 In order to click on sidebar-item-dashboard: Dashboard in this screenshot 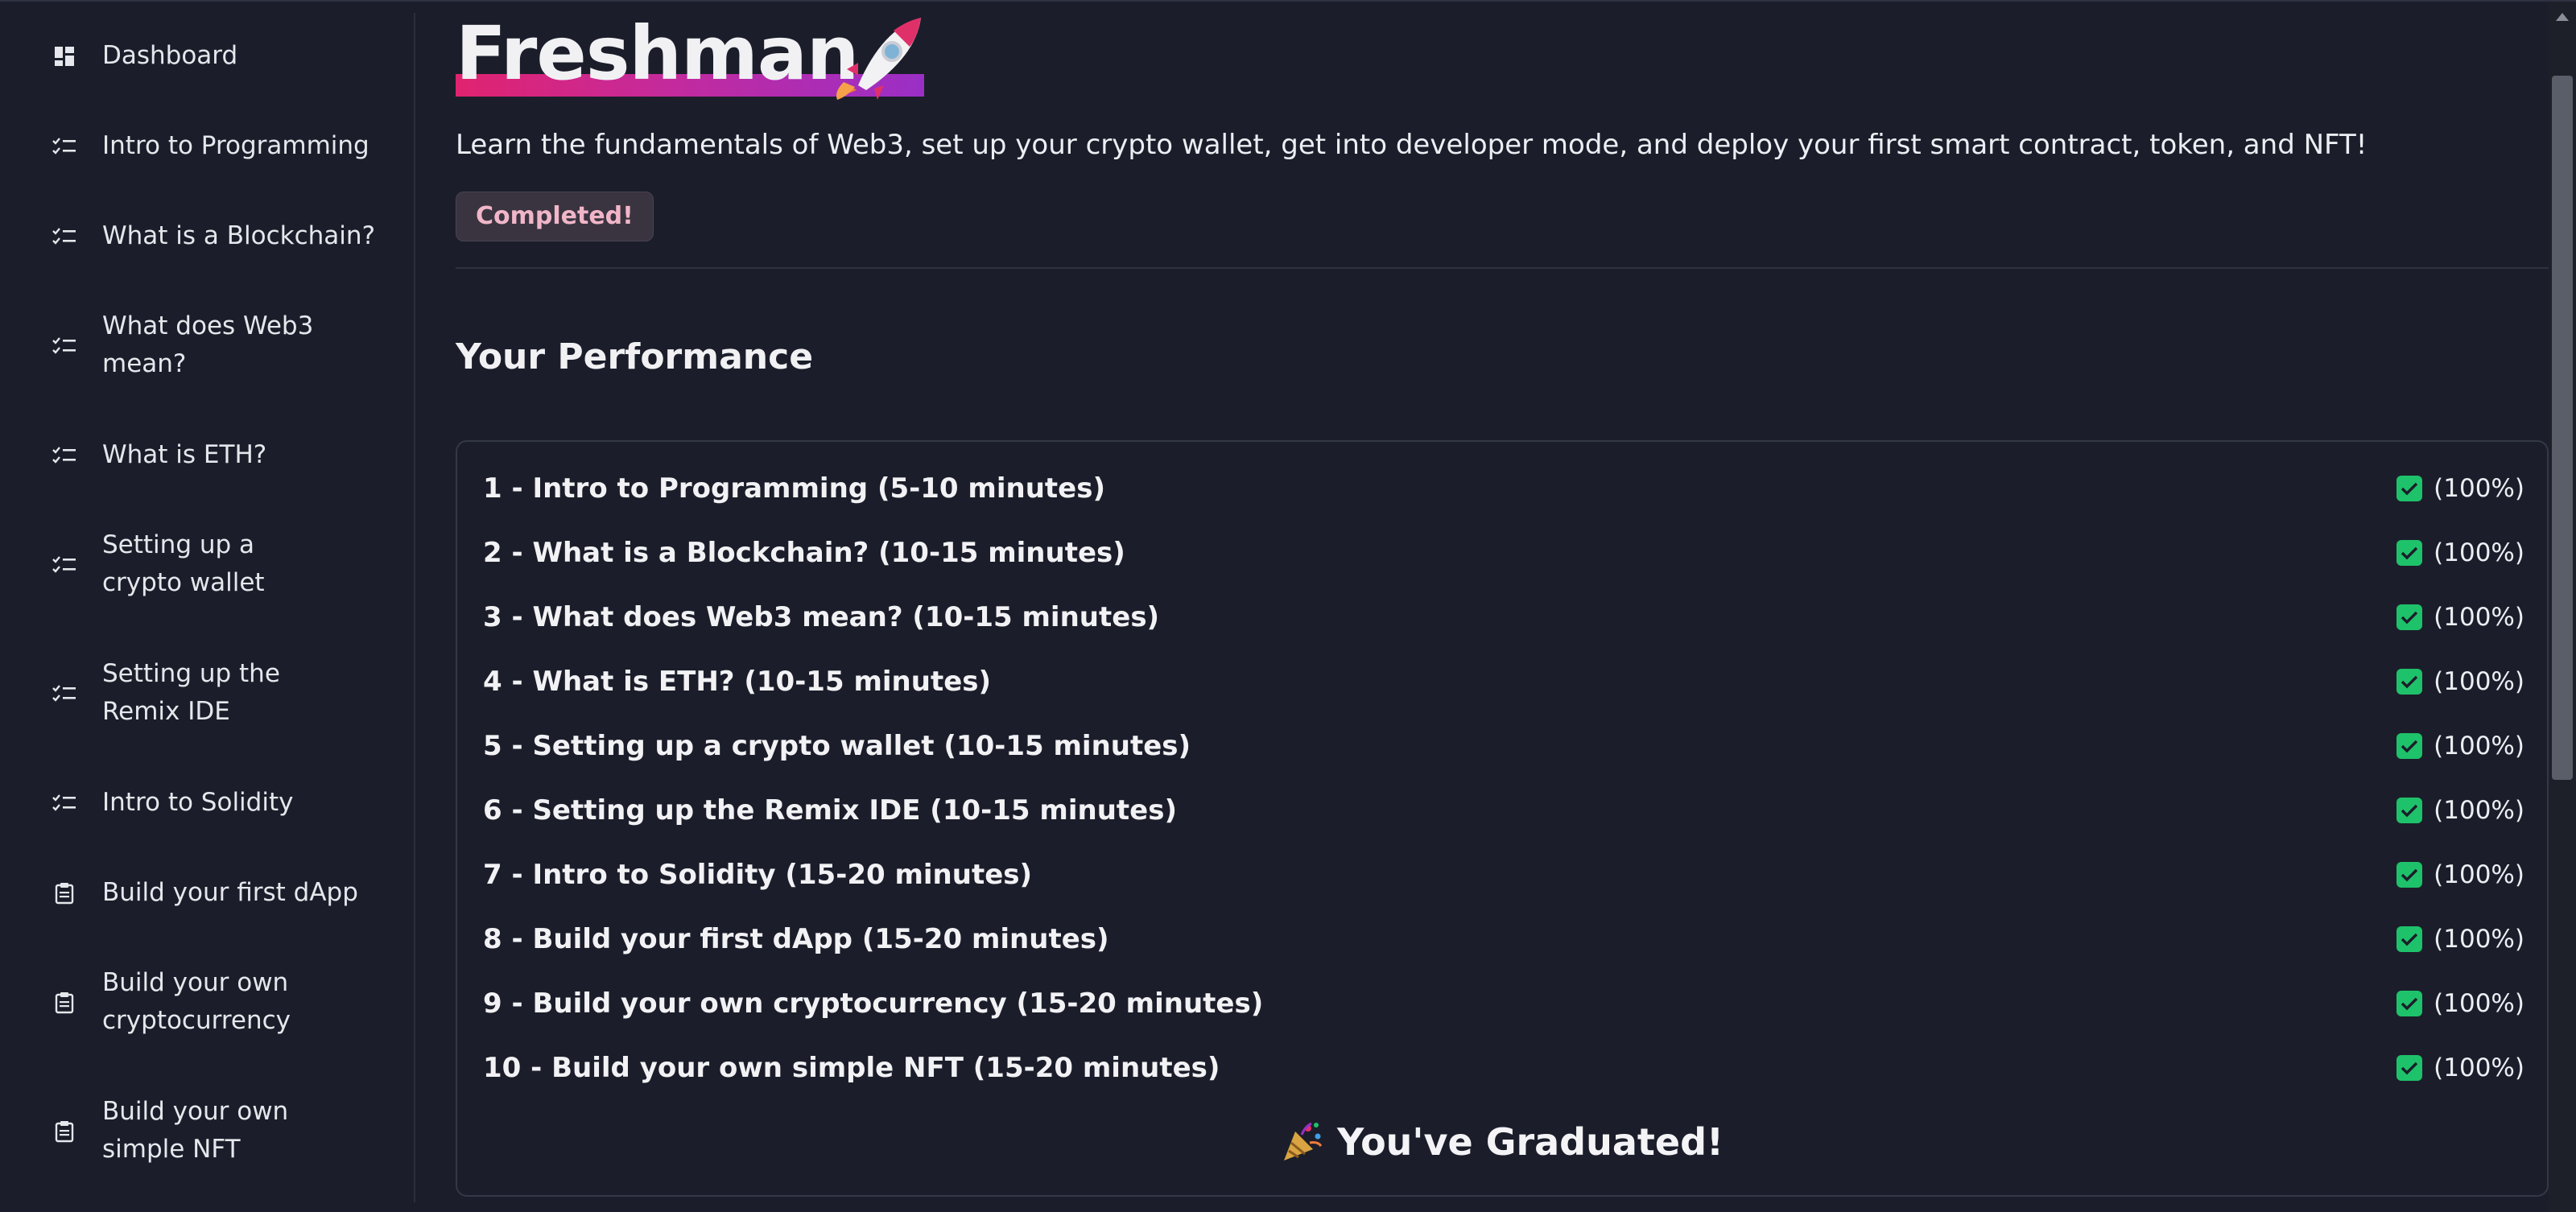, I will do `click(207, 56)`.